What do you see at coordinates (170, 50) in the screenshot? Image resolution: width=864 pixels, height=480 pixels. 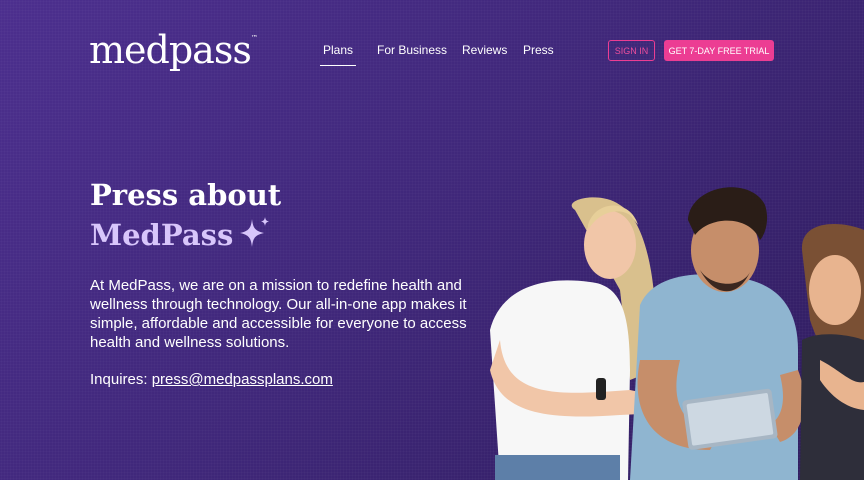 I see `logo-text: medpass` at bounding box center [170, 50].